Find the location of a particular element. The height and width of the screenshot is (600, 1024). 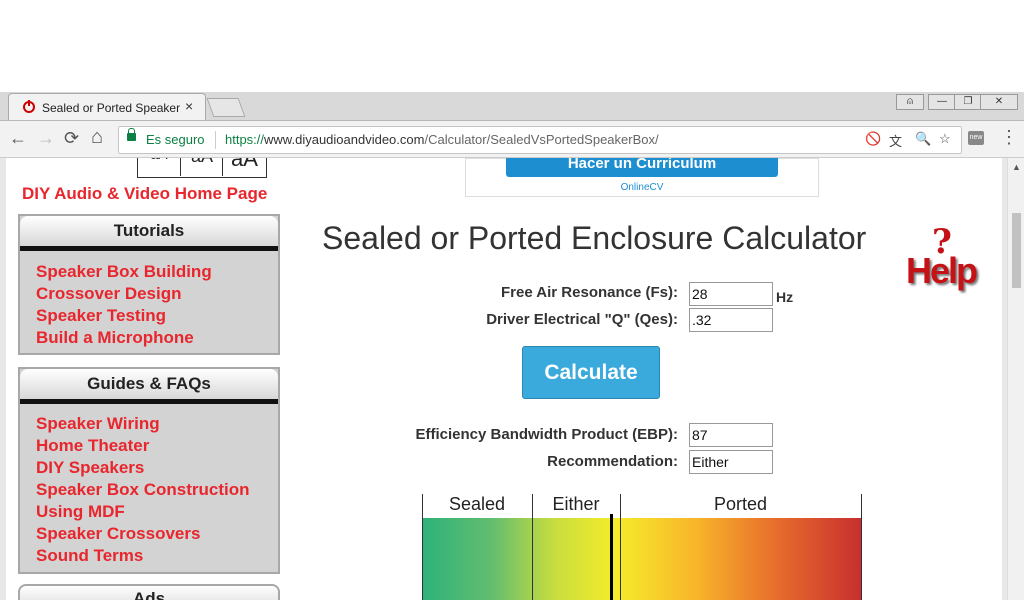

qes-input: .32 is located at coordinates (731, 320).